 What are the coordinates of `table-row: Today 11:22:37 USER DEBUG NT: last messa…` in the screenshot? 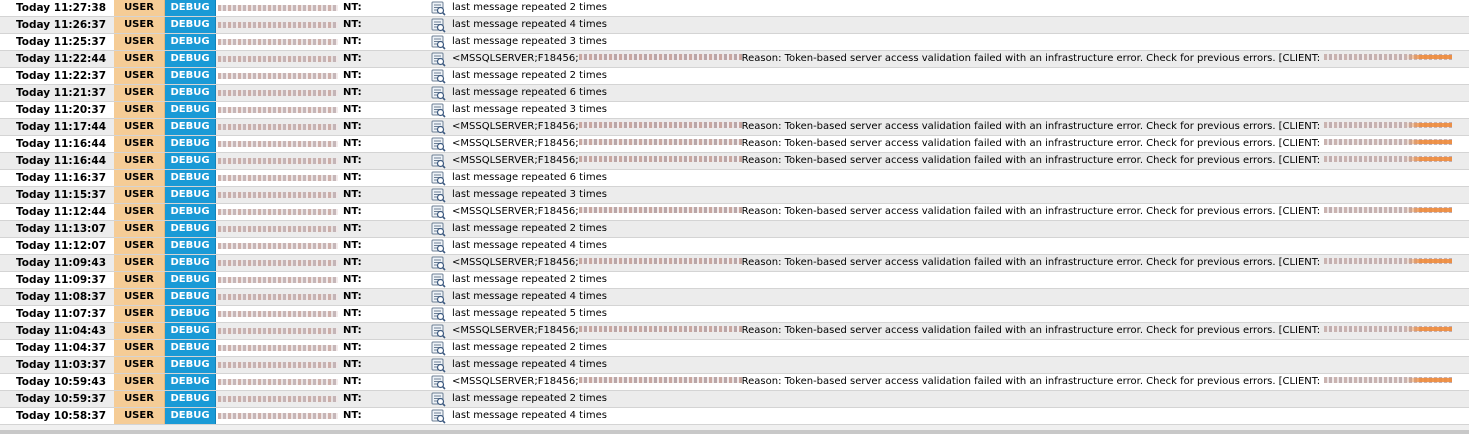 It's located at (734, 76).